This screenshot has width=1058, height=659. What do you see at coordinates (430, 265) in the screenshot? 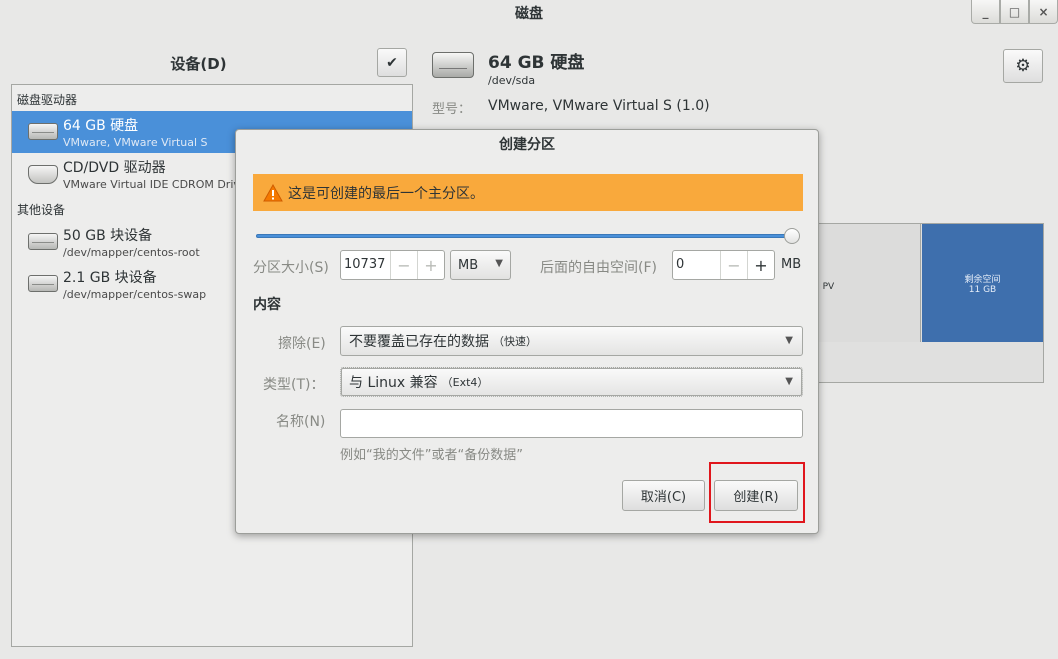
I see `size-increment-button: +` at bounding box center [430, 265].